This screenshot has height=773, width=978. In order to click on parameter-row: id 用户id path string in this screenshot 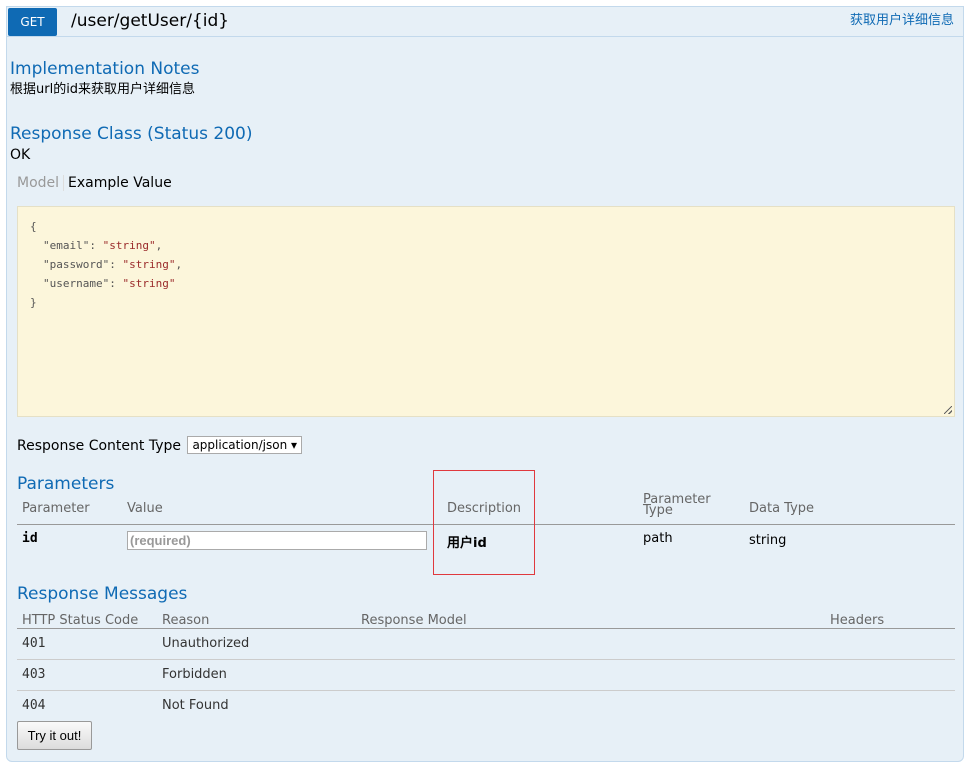, I will do `click(486, 539)`.